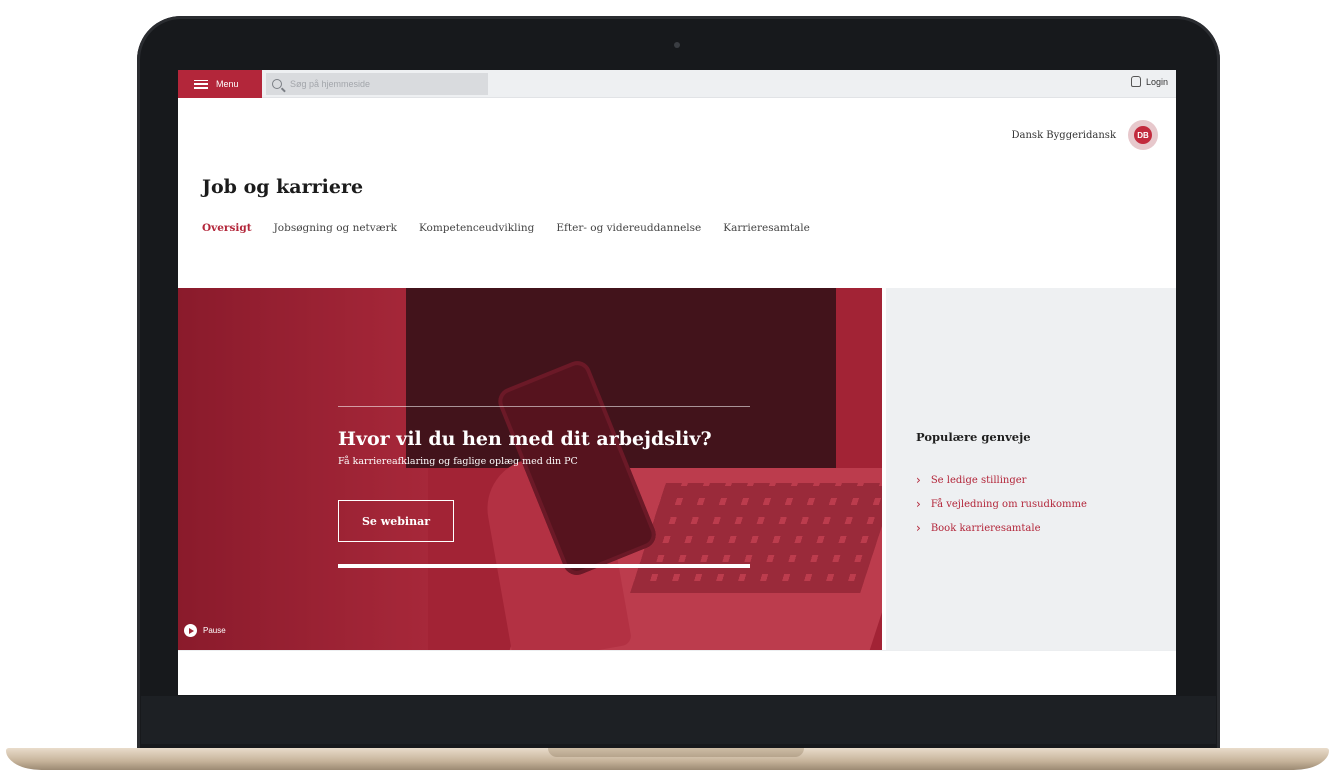  Describe the element at coordinates (214, 630) in the screenshot. I see `video-control-label: Pause` at that location.